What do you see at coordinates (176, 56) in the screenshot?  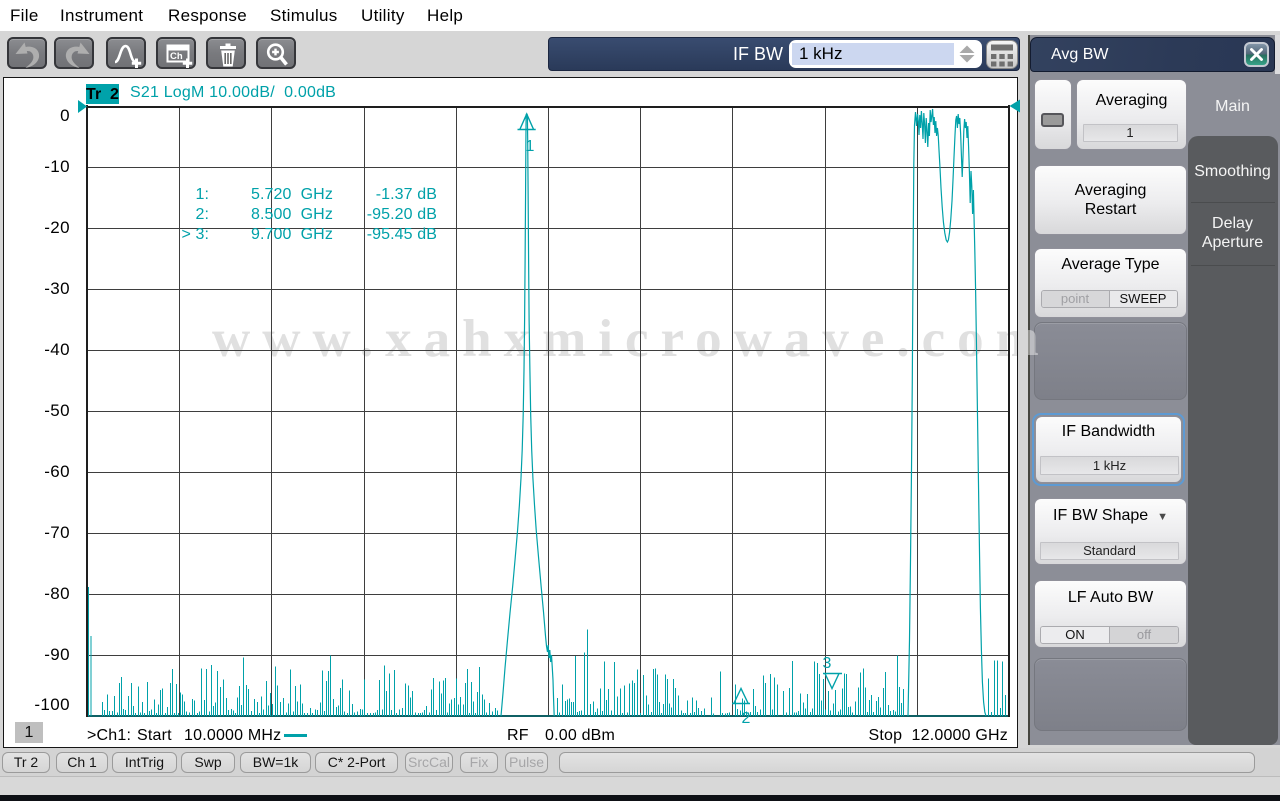 I see `svg-text: Ch` at bounding box center [176, 56].